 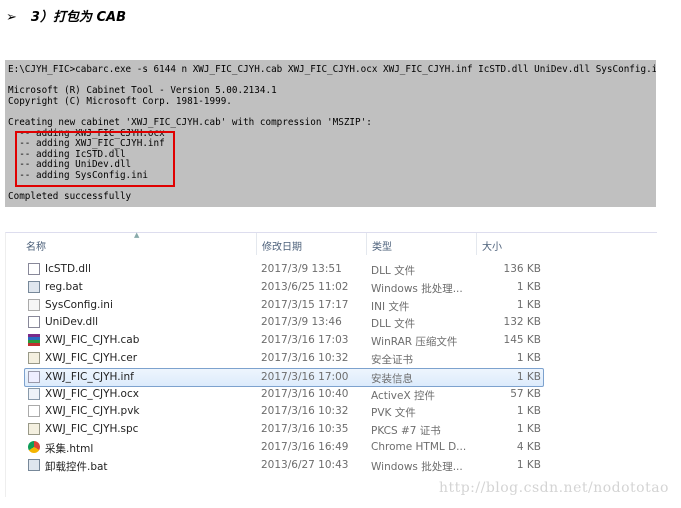 What do you see at coordinates (34, 304) in the screenshot?
I see `ini-icon` at bounding box center [34, 304].